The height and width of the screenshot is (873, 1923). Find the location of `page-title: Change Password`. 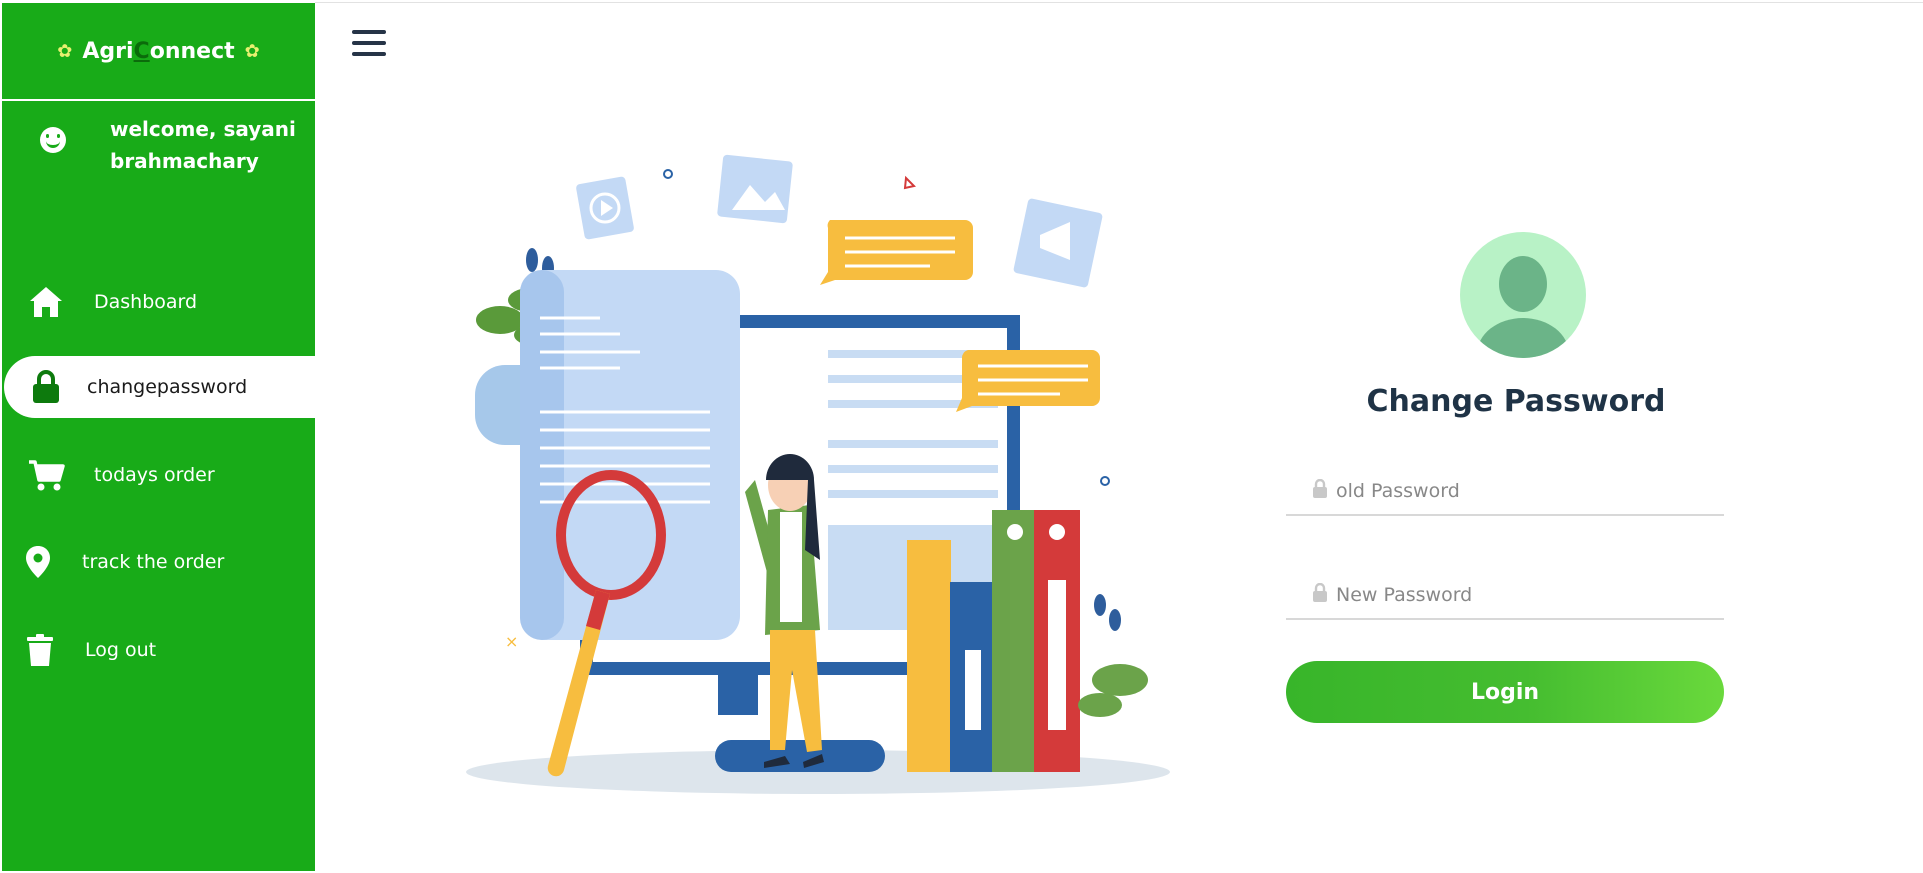

page-title: Change Password is located at coordinates (1516, 401).